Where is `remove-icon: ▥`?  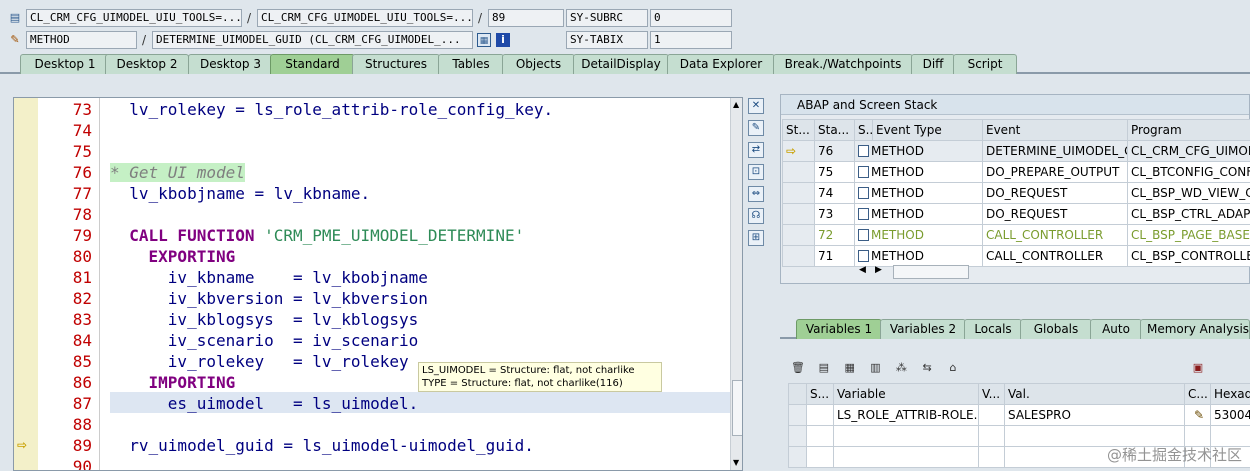
remove-icon: ▥ is located at coordinates (875, 368).